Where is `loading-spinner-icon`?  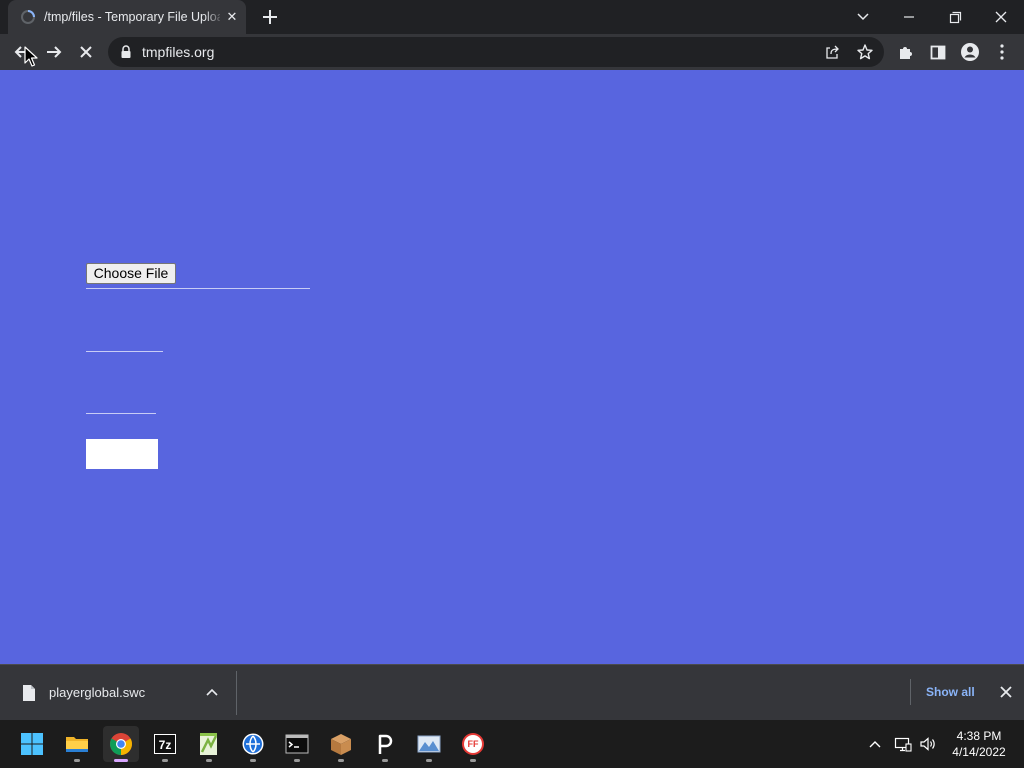
loading-spinner-icon is located at coordinates (28, 17).